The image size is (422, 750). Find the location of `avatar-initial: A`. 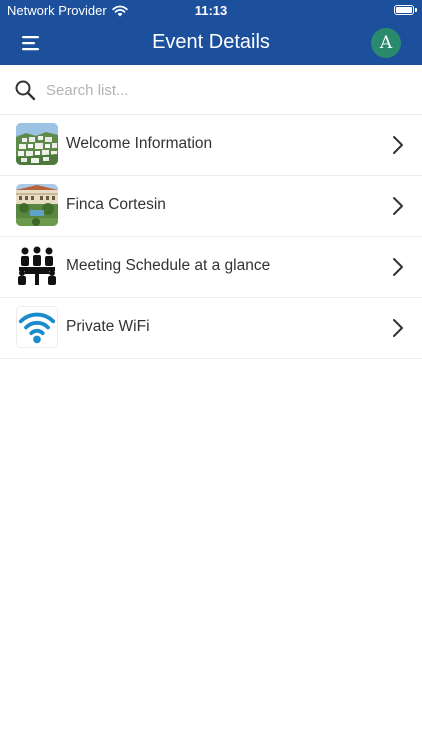

avatar-initial: A is located at coordinates (386, 43).